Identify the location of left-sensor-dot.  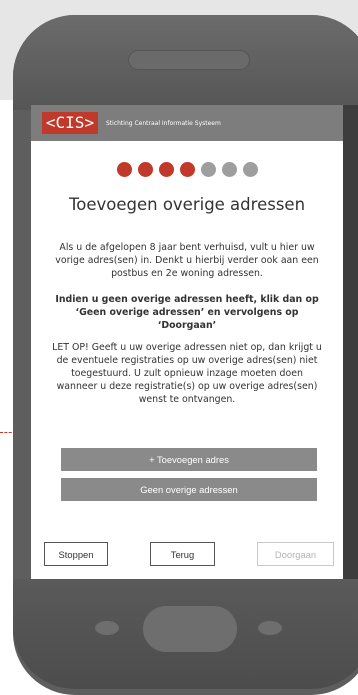
(107, 628).